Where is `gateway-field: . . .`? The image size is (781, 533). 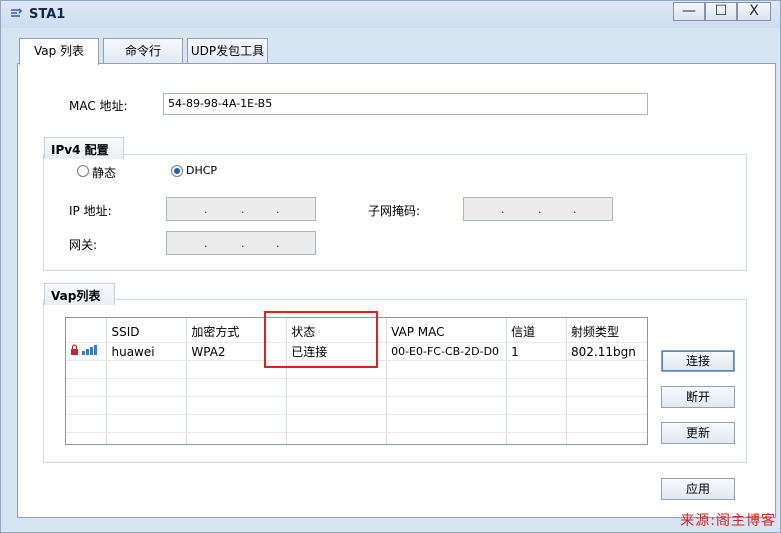 gateway-field: . . . is located at coordinates (241, 243).